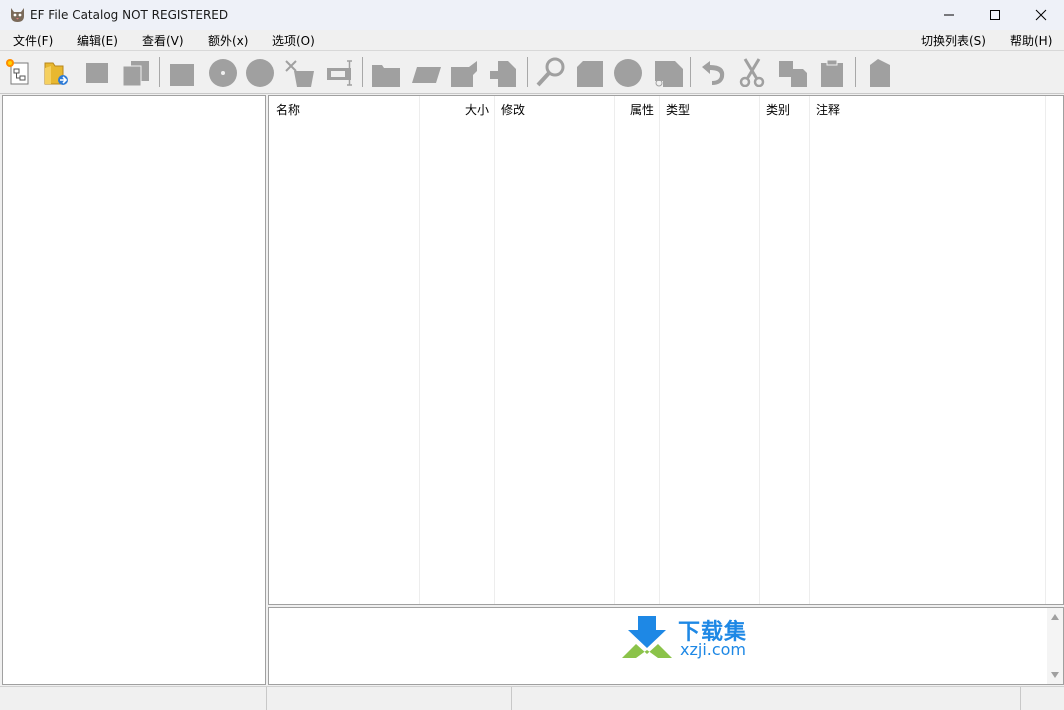 Image resolution: width=1064 pixels, height=710 pixels. I want to click on disabled-copy-icon, so click(135, 74).